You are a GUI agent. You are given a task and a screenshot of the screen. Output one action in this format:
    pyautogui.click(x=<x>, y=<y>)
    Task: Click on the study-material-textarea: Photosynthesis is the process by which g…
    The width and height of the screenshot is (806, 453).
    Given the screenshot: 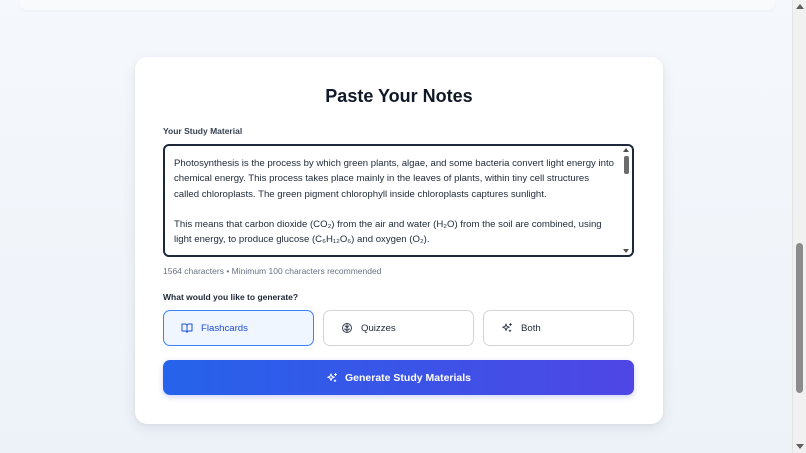 What is the action you would take?
    pyautogui.click(x=398, y=200)
    